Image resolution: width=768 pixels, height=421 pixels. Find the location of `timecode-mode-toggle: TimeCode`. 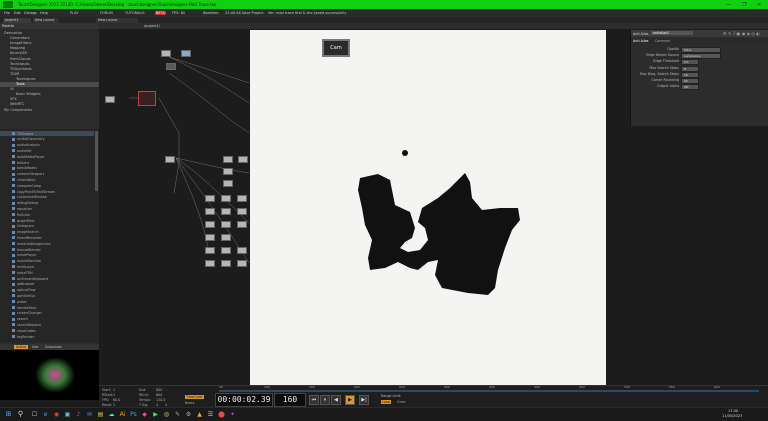

timecode-mode-toggle: TimeCode is located at coordinates (194, 397).